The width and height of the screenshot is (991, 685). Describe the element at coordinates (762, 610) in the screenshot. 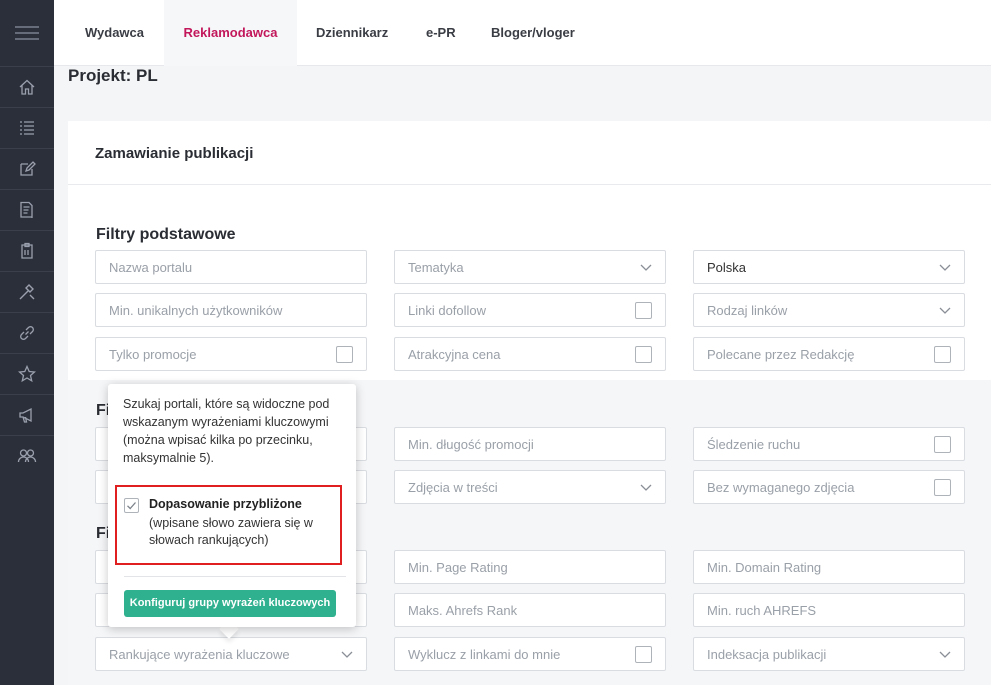

I see `min-ahrefs-traffic-placeholder: Min. ruch AHREFS` at that location.